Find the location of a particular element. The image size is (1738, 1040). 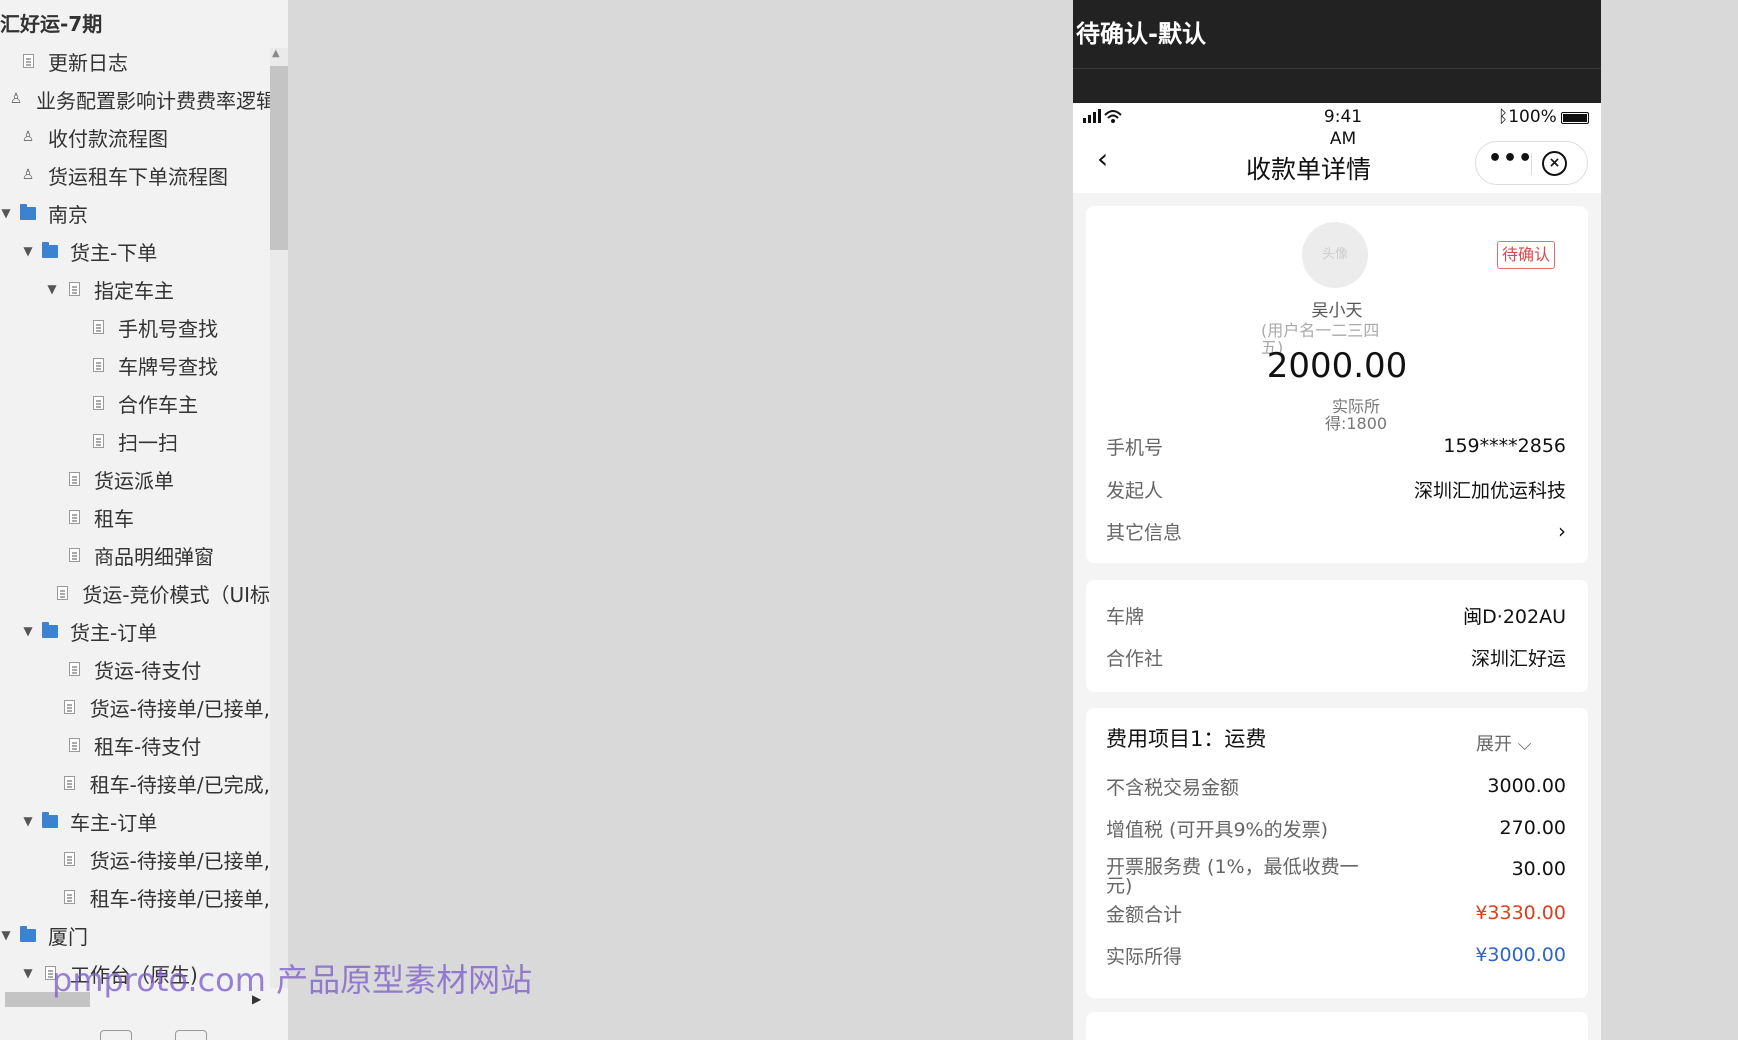

info-row-plate: 车牌 闽D·202AU is located at coordinates (1336, 615).